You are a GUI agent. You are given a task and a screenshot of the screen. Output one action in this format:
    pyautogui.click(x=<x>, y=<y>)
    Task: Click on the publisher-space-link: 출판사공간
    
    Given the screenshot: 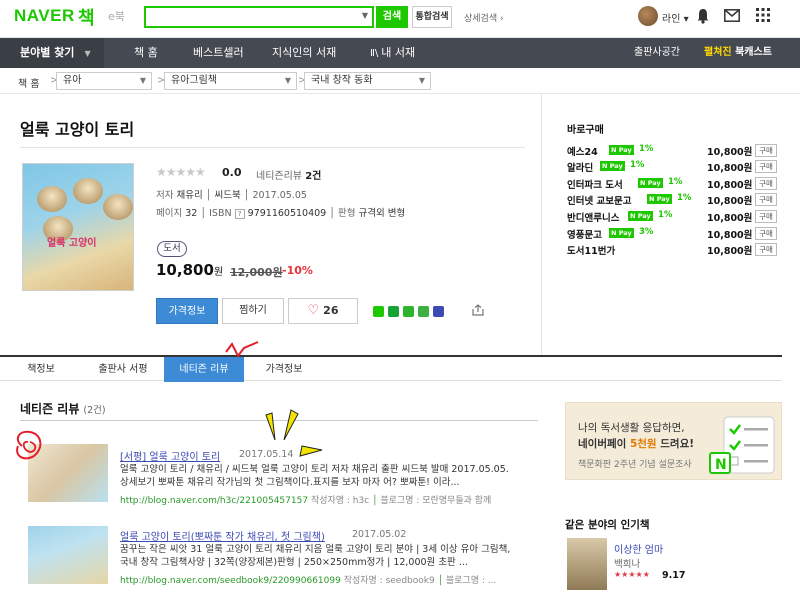 What is the action you would take?
    pyautogui.click(x=657, y=53)
    